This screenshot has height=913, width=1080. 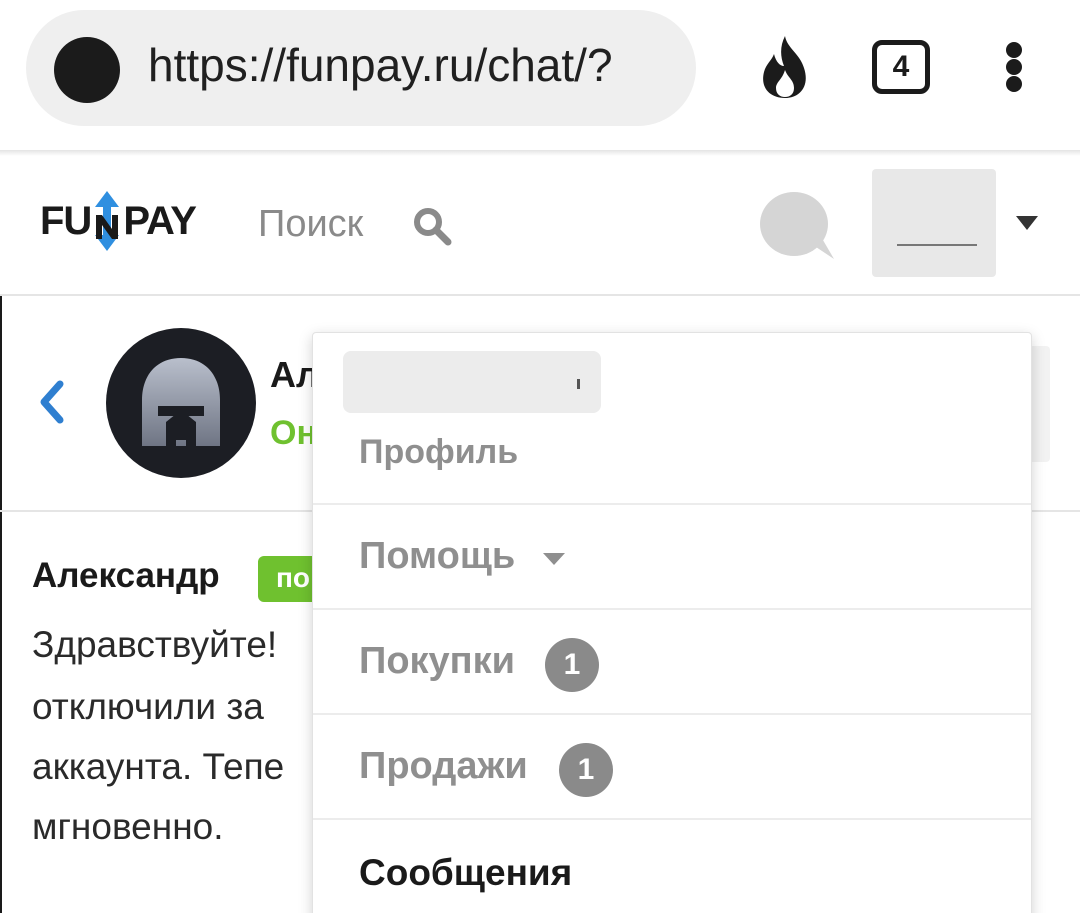 What do you see at coordinates (126, 576) in the screenshot?
I see `message-author: Александр` at bounding box center [126, 576].